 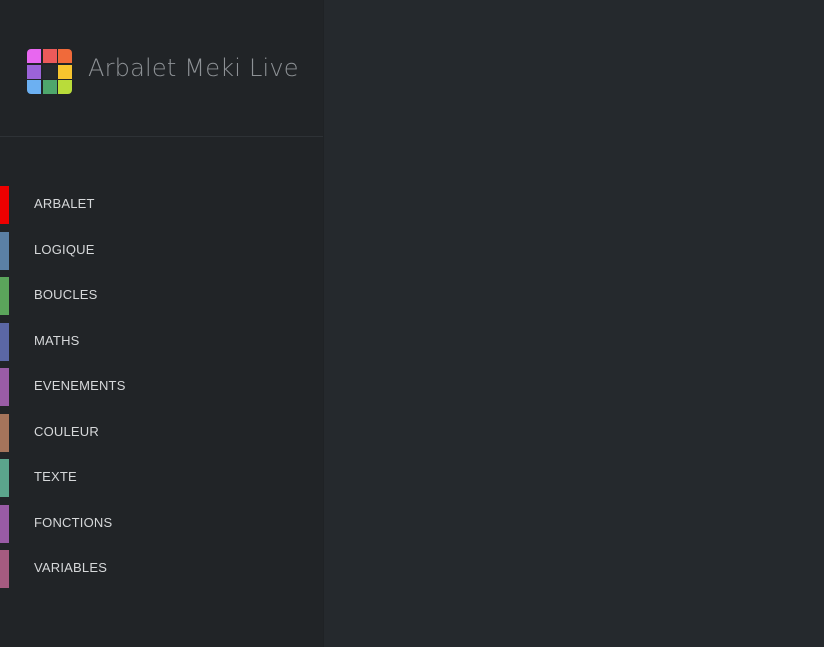 I want to click on menu-item-label: MATHS, so click(x=57, y=340).